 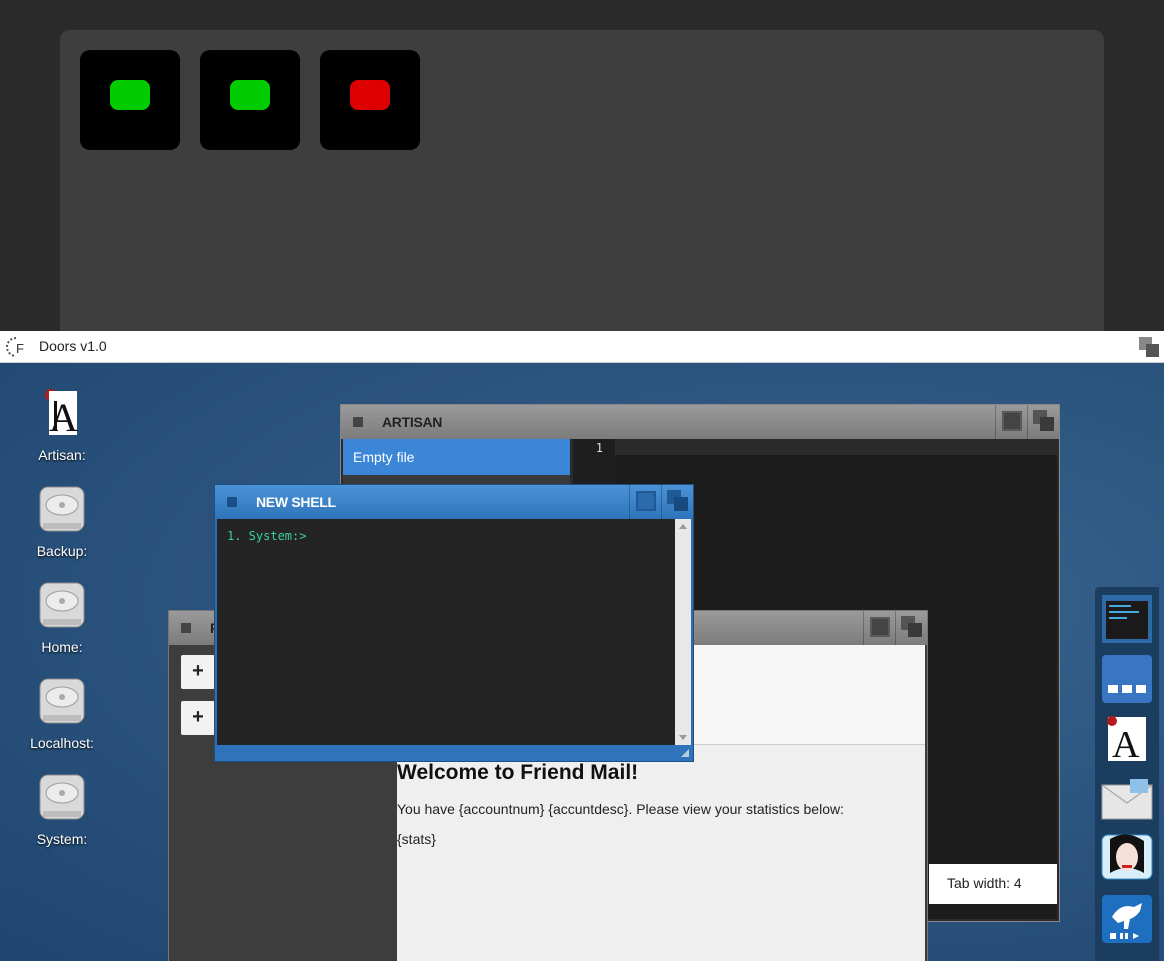 I want to click on desktop-icon-label: Home:, so click(x=62, y=647).